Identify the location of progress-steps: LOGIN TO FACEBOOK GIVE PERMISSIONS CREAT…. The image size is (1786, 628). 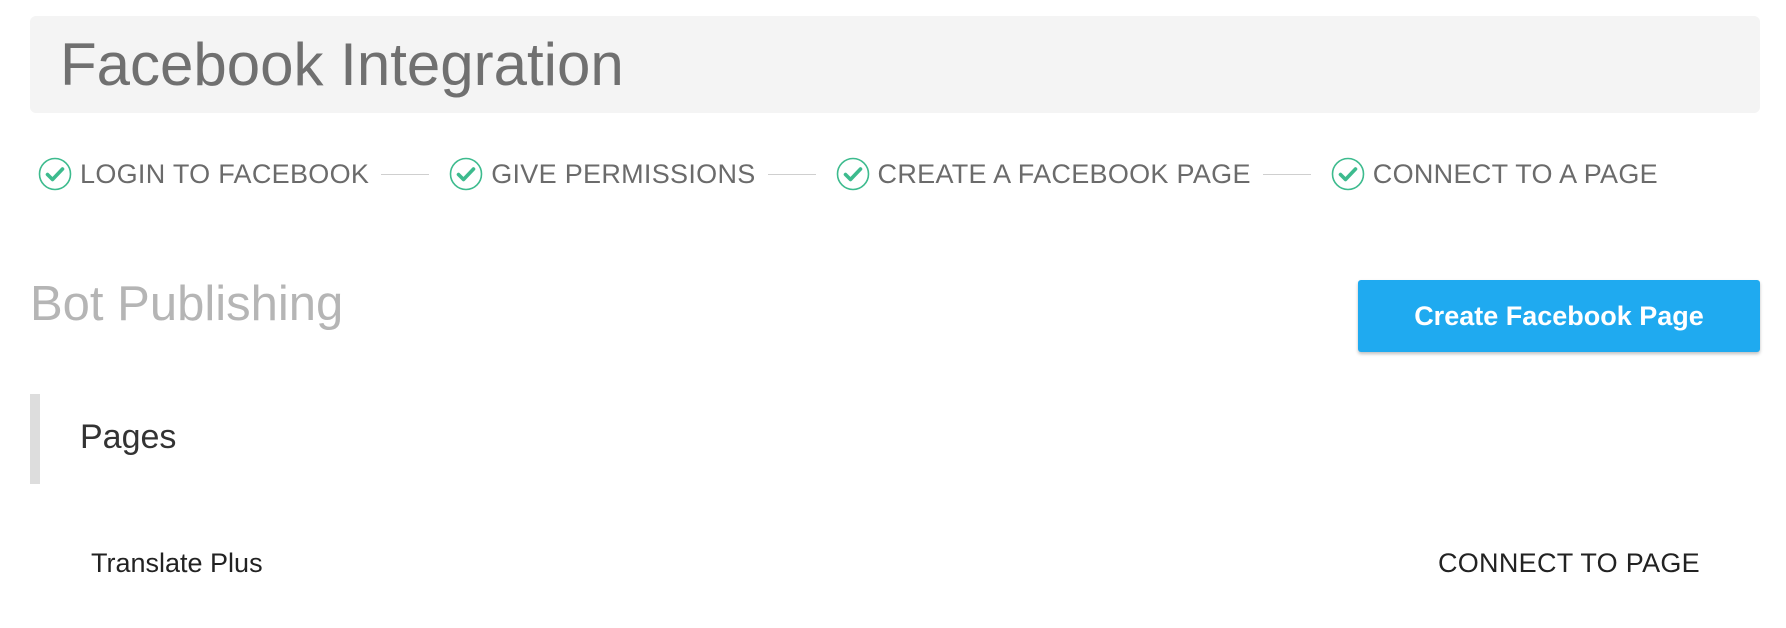
(848, 174).